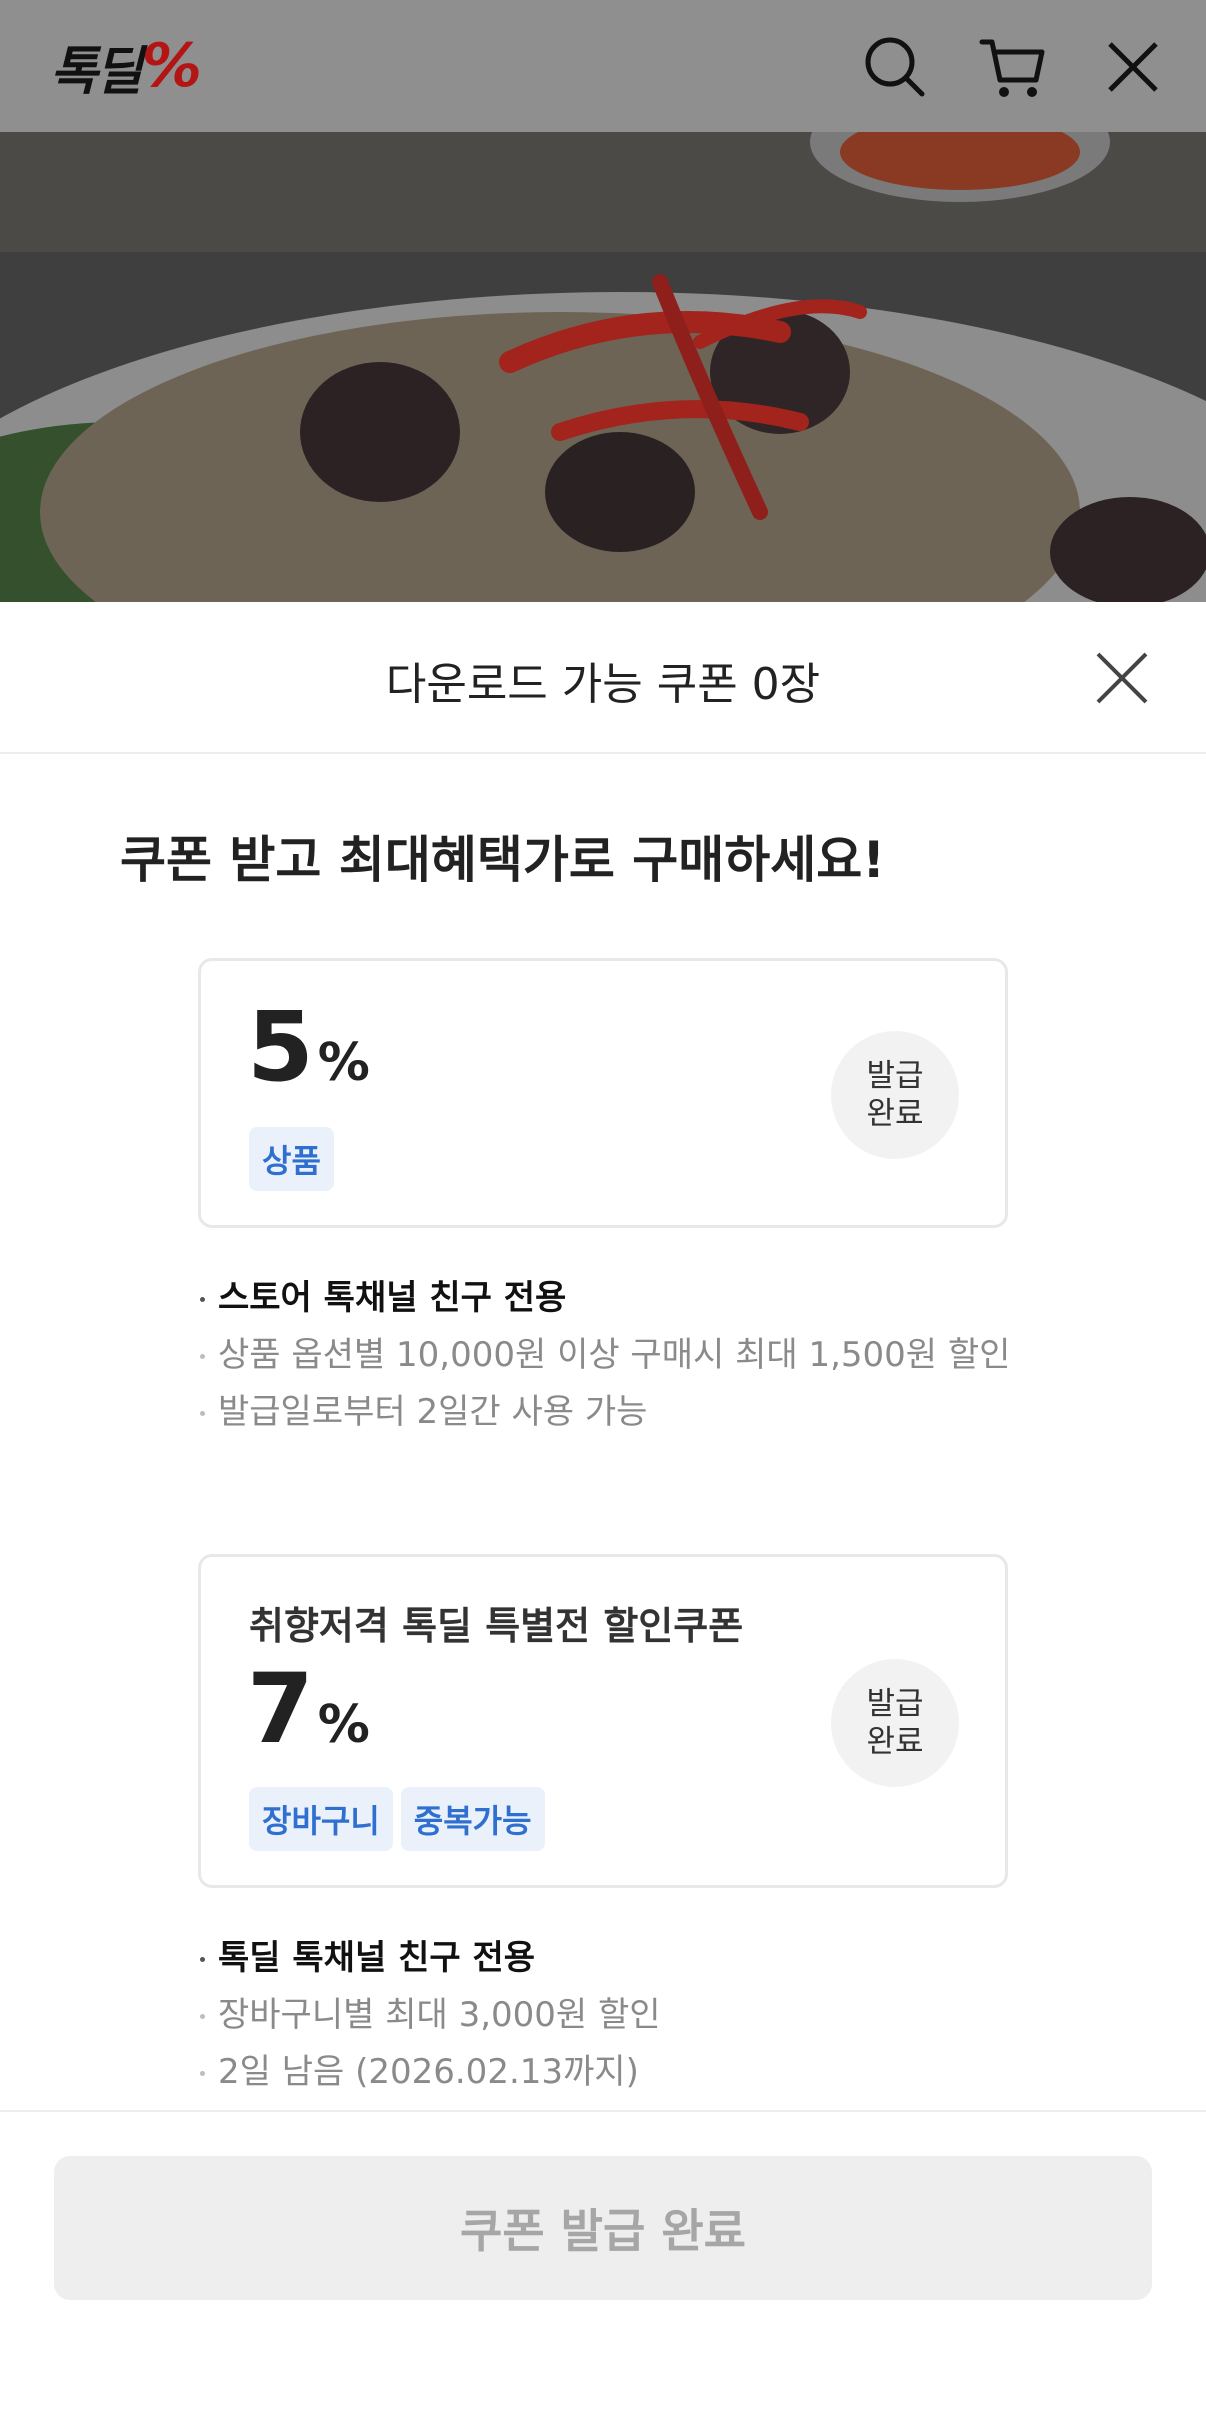 This screenshot has height=2436, width=1206. Describe the element at coordinates (171, 66) in the screenshot. I see `logo-mark: %` at that location.